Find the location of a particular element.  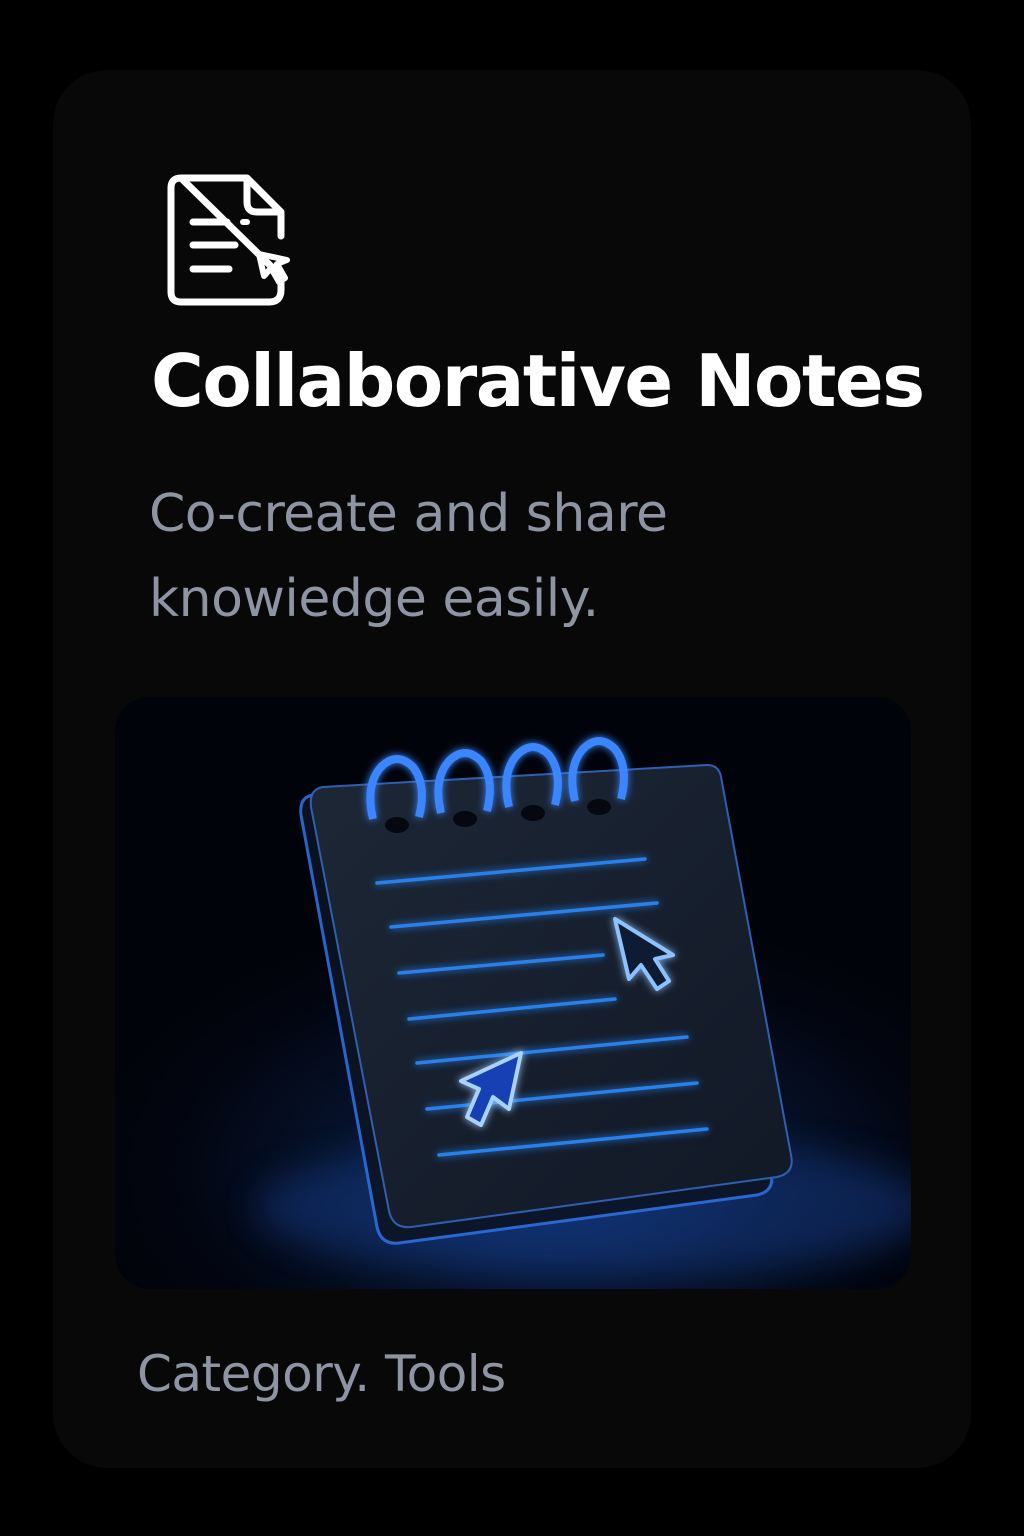

card-description: Co-create and share knowiedge easily. is located at coordinates (408, 556).